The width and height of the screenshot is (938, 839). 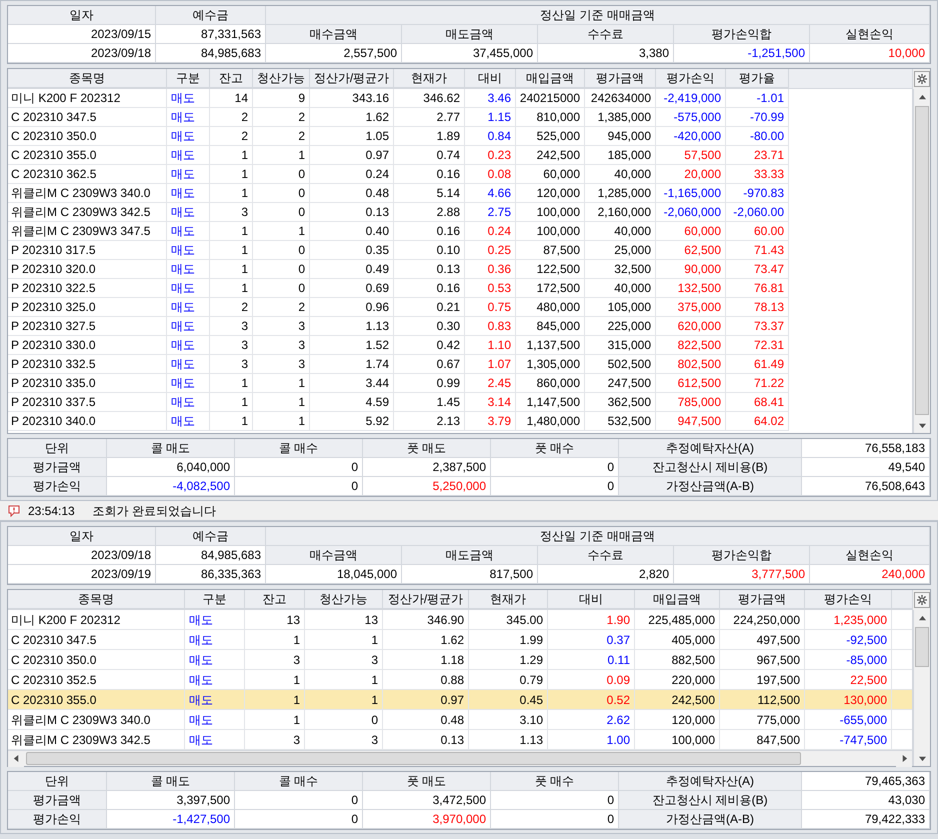 What do you see at coordinates (171, 819) in the screenshot?
I see `table-cell: -1,427,500` at bounding box center [171, 819].